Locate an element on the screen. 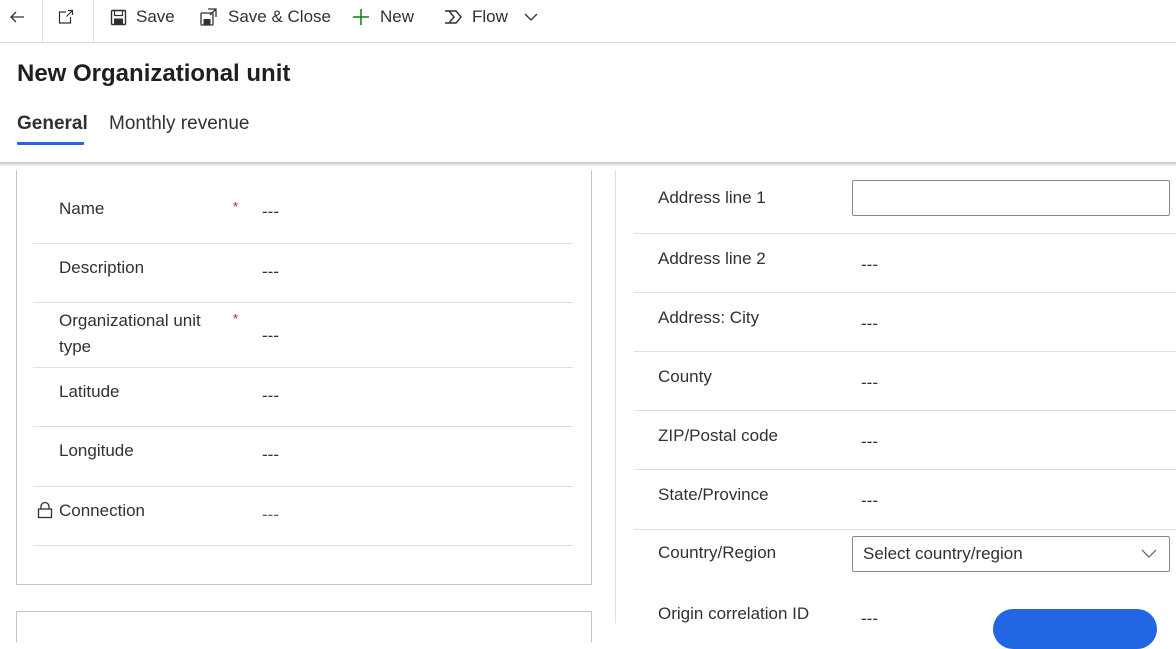  flow-label: Flow is located at coordinates (490, 16).